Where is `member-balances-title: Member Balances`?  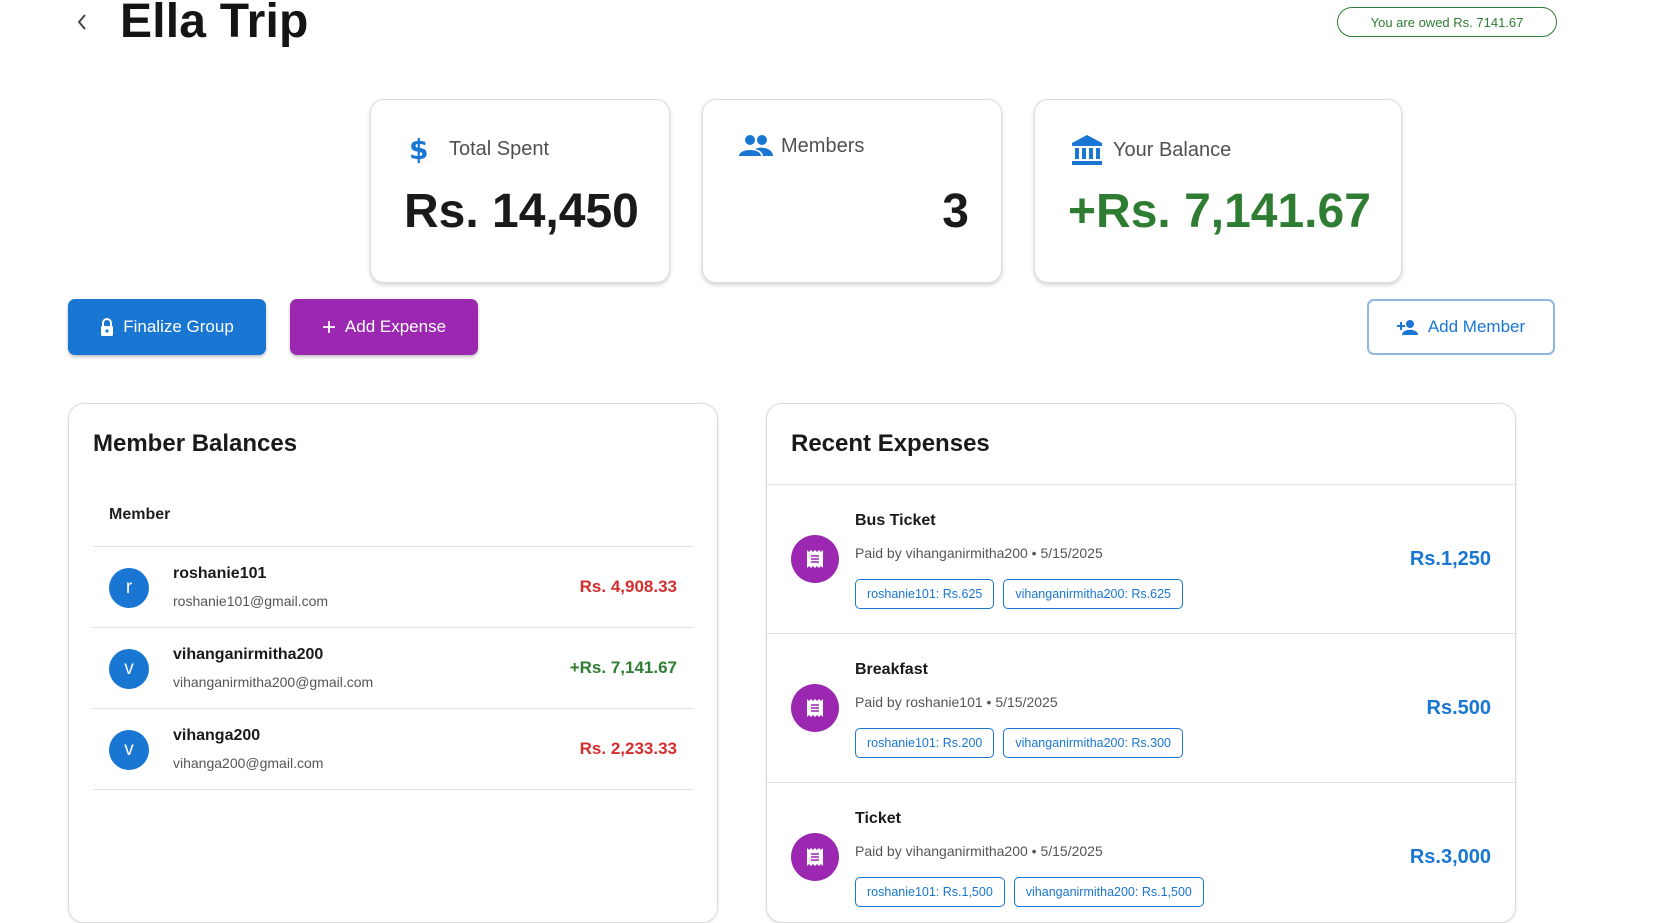
member-balances-title: Member Balances is located at coordinates (195, 443).